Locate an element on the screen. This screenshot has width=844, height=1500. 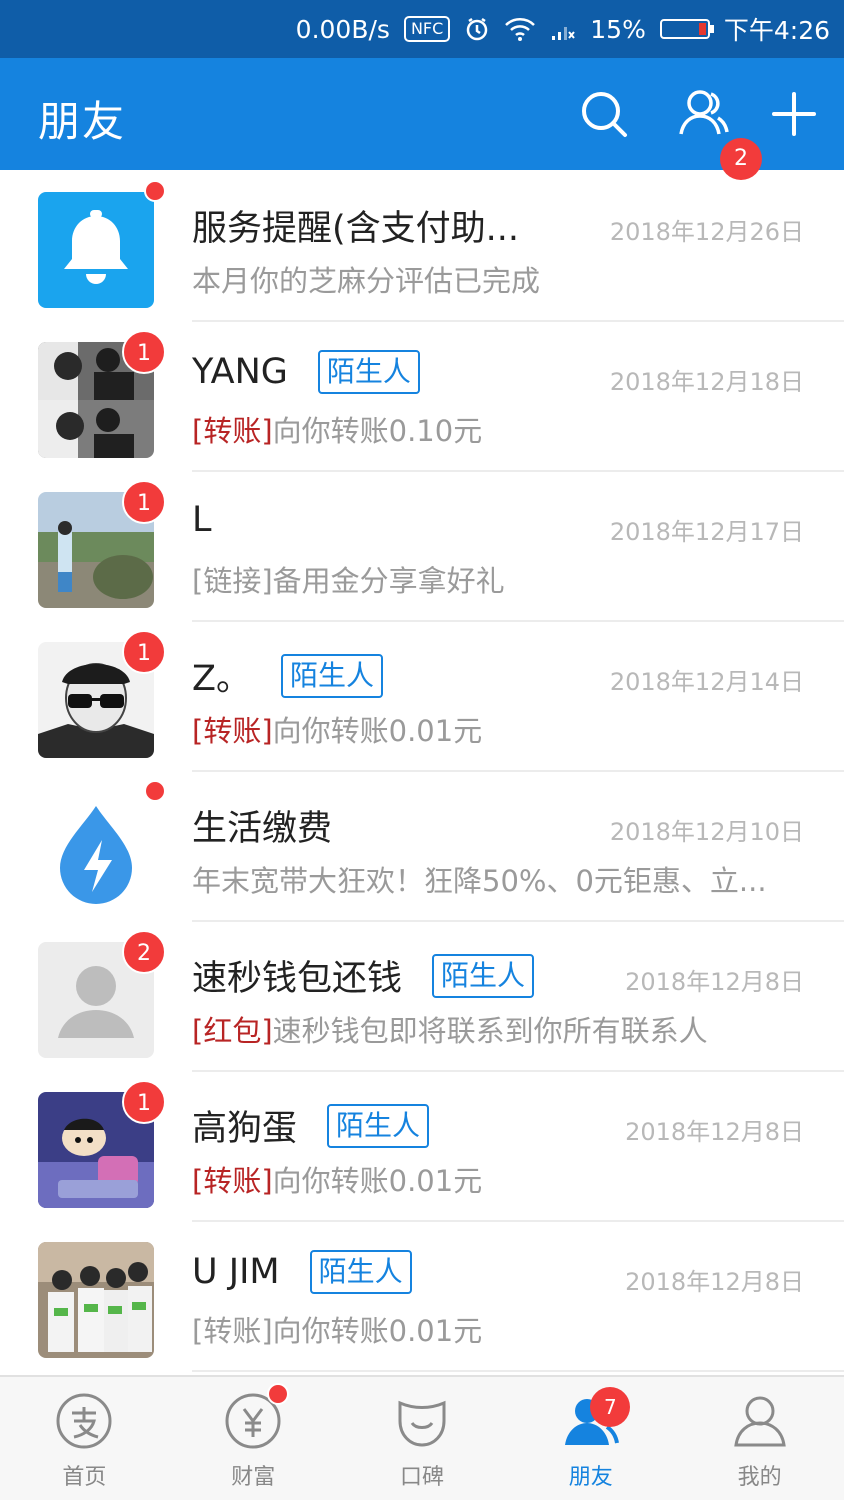
plus-icon is located at coordinates (794, 114).